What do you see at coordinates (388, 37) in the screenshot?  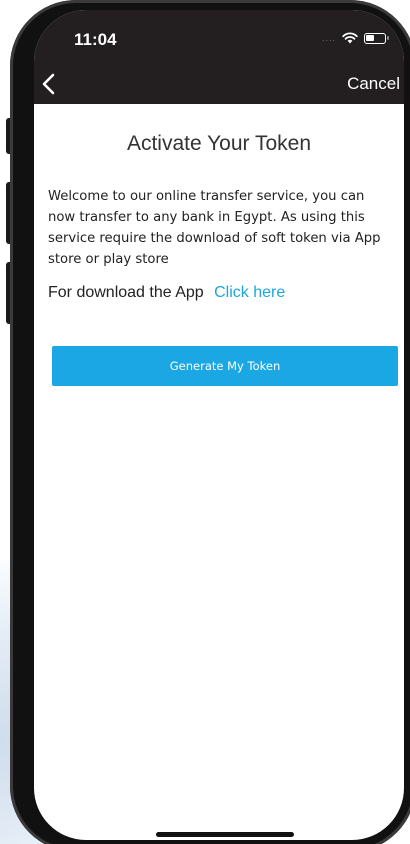 I see `battery-tip` at bounding box center [388, 37].